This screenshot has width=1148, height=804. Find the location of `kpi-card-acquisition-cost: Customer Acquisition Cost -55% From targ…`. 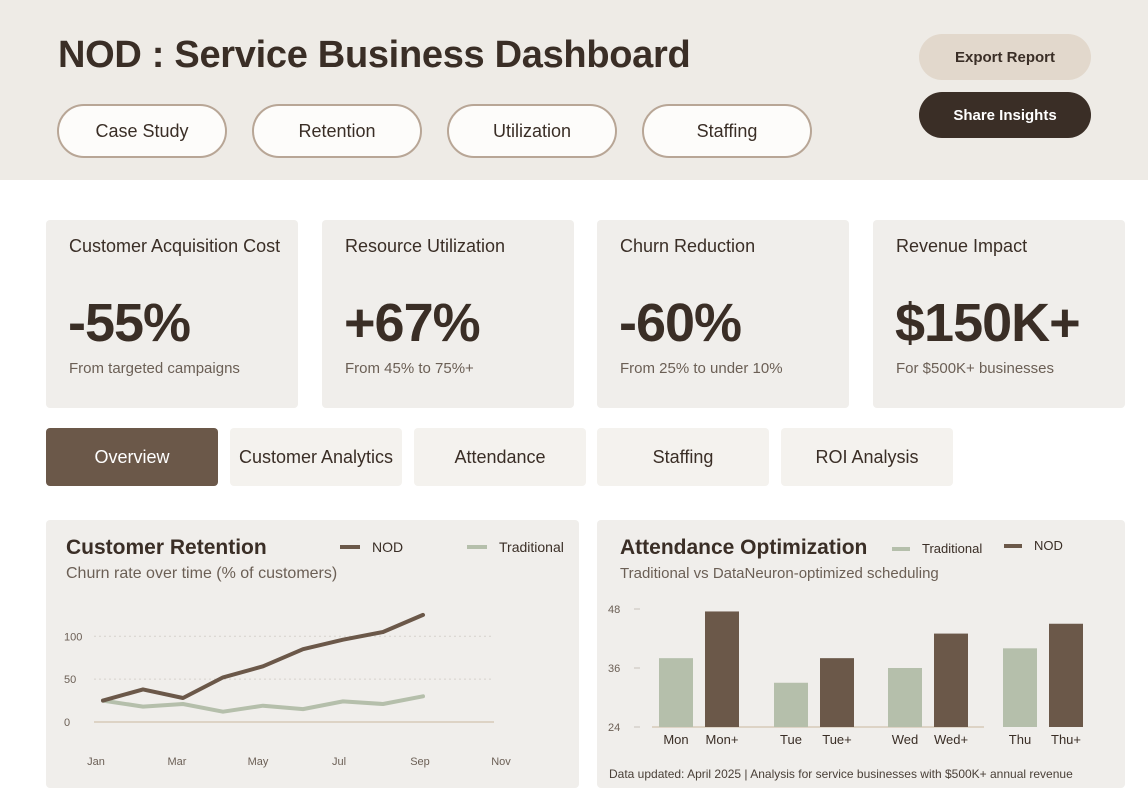

kpi-card-acquisition-cost: Customer Acquisition Cost -55% From targ… is located at coordinates (172, 314).